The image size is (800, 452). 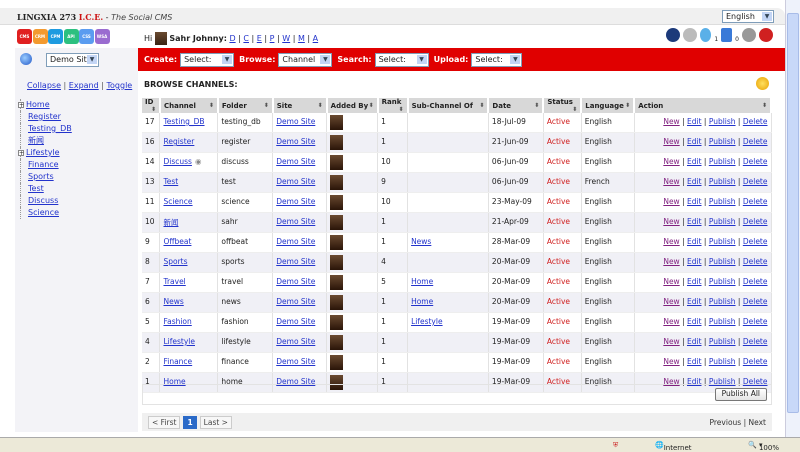 I want to click on column-header: Action ⬍, so click(x=703, y=105).